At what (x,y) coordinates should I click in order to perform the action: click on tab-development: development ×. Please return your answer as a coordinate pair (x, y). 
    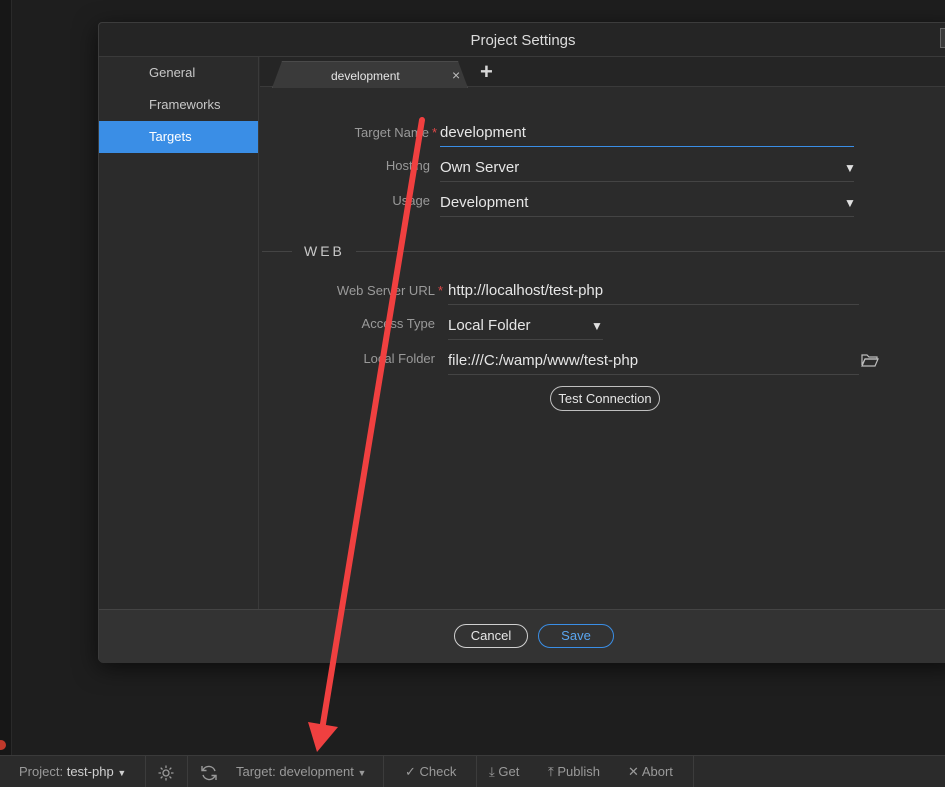
    Looking at the image, I should click on (370, 74).